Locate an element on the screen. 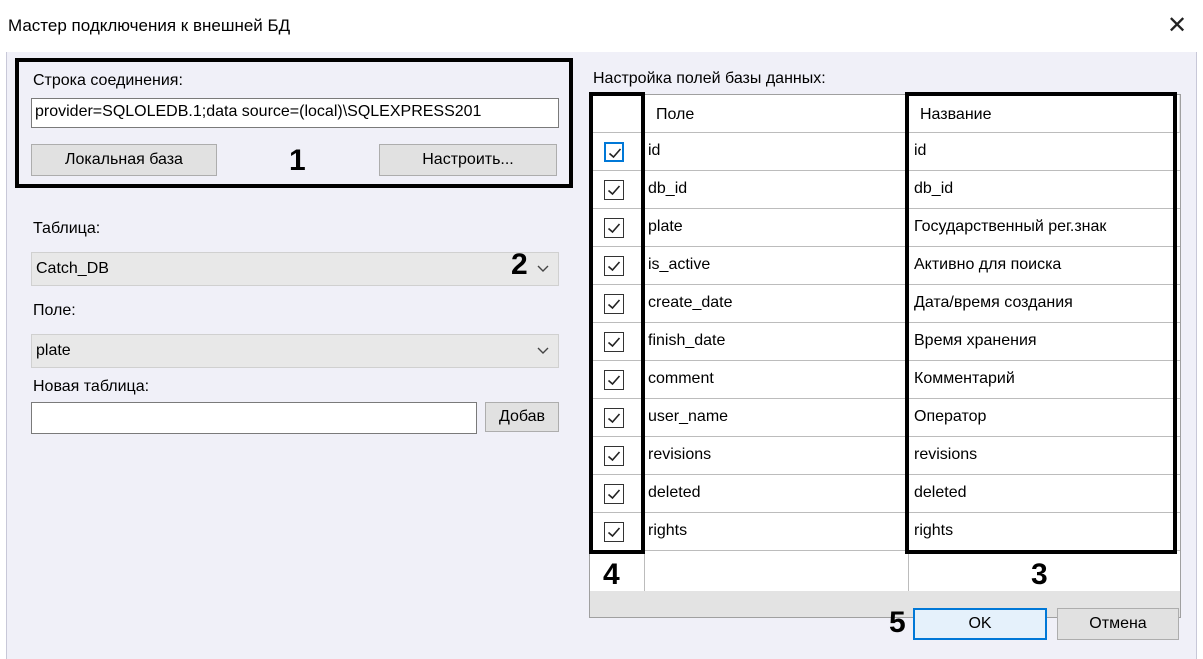 The height and width of the screenshot is (659, 1203). db-fields-label: Настройка полей базы данных: is located at coordinates (709, 78).